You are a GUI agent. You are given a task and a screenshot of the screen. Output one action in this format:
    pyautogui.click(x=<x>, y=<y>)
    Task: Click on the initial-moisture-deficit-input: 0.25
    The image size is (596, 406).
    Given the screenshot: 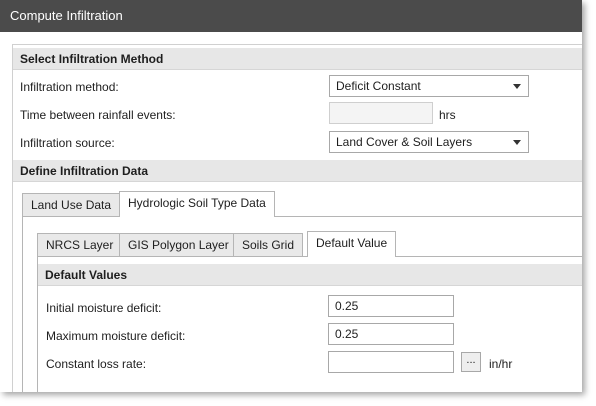 What is the action you would take?
    pyautogui.click(x=391, y=306)
    